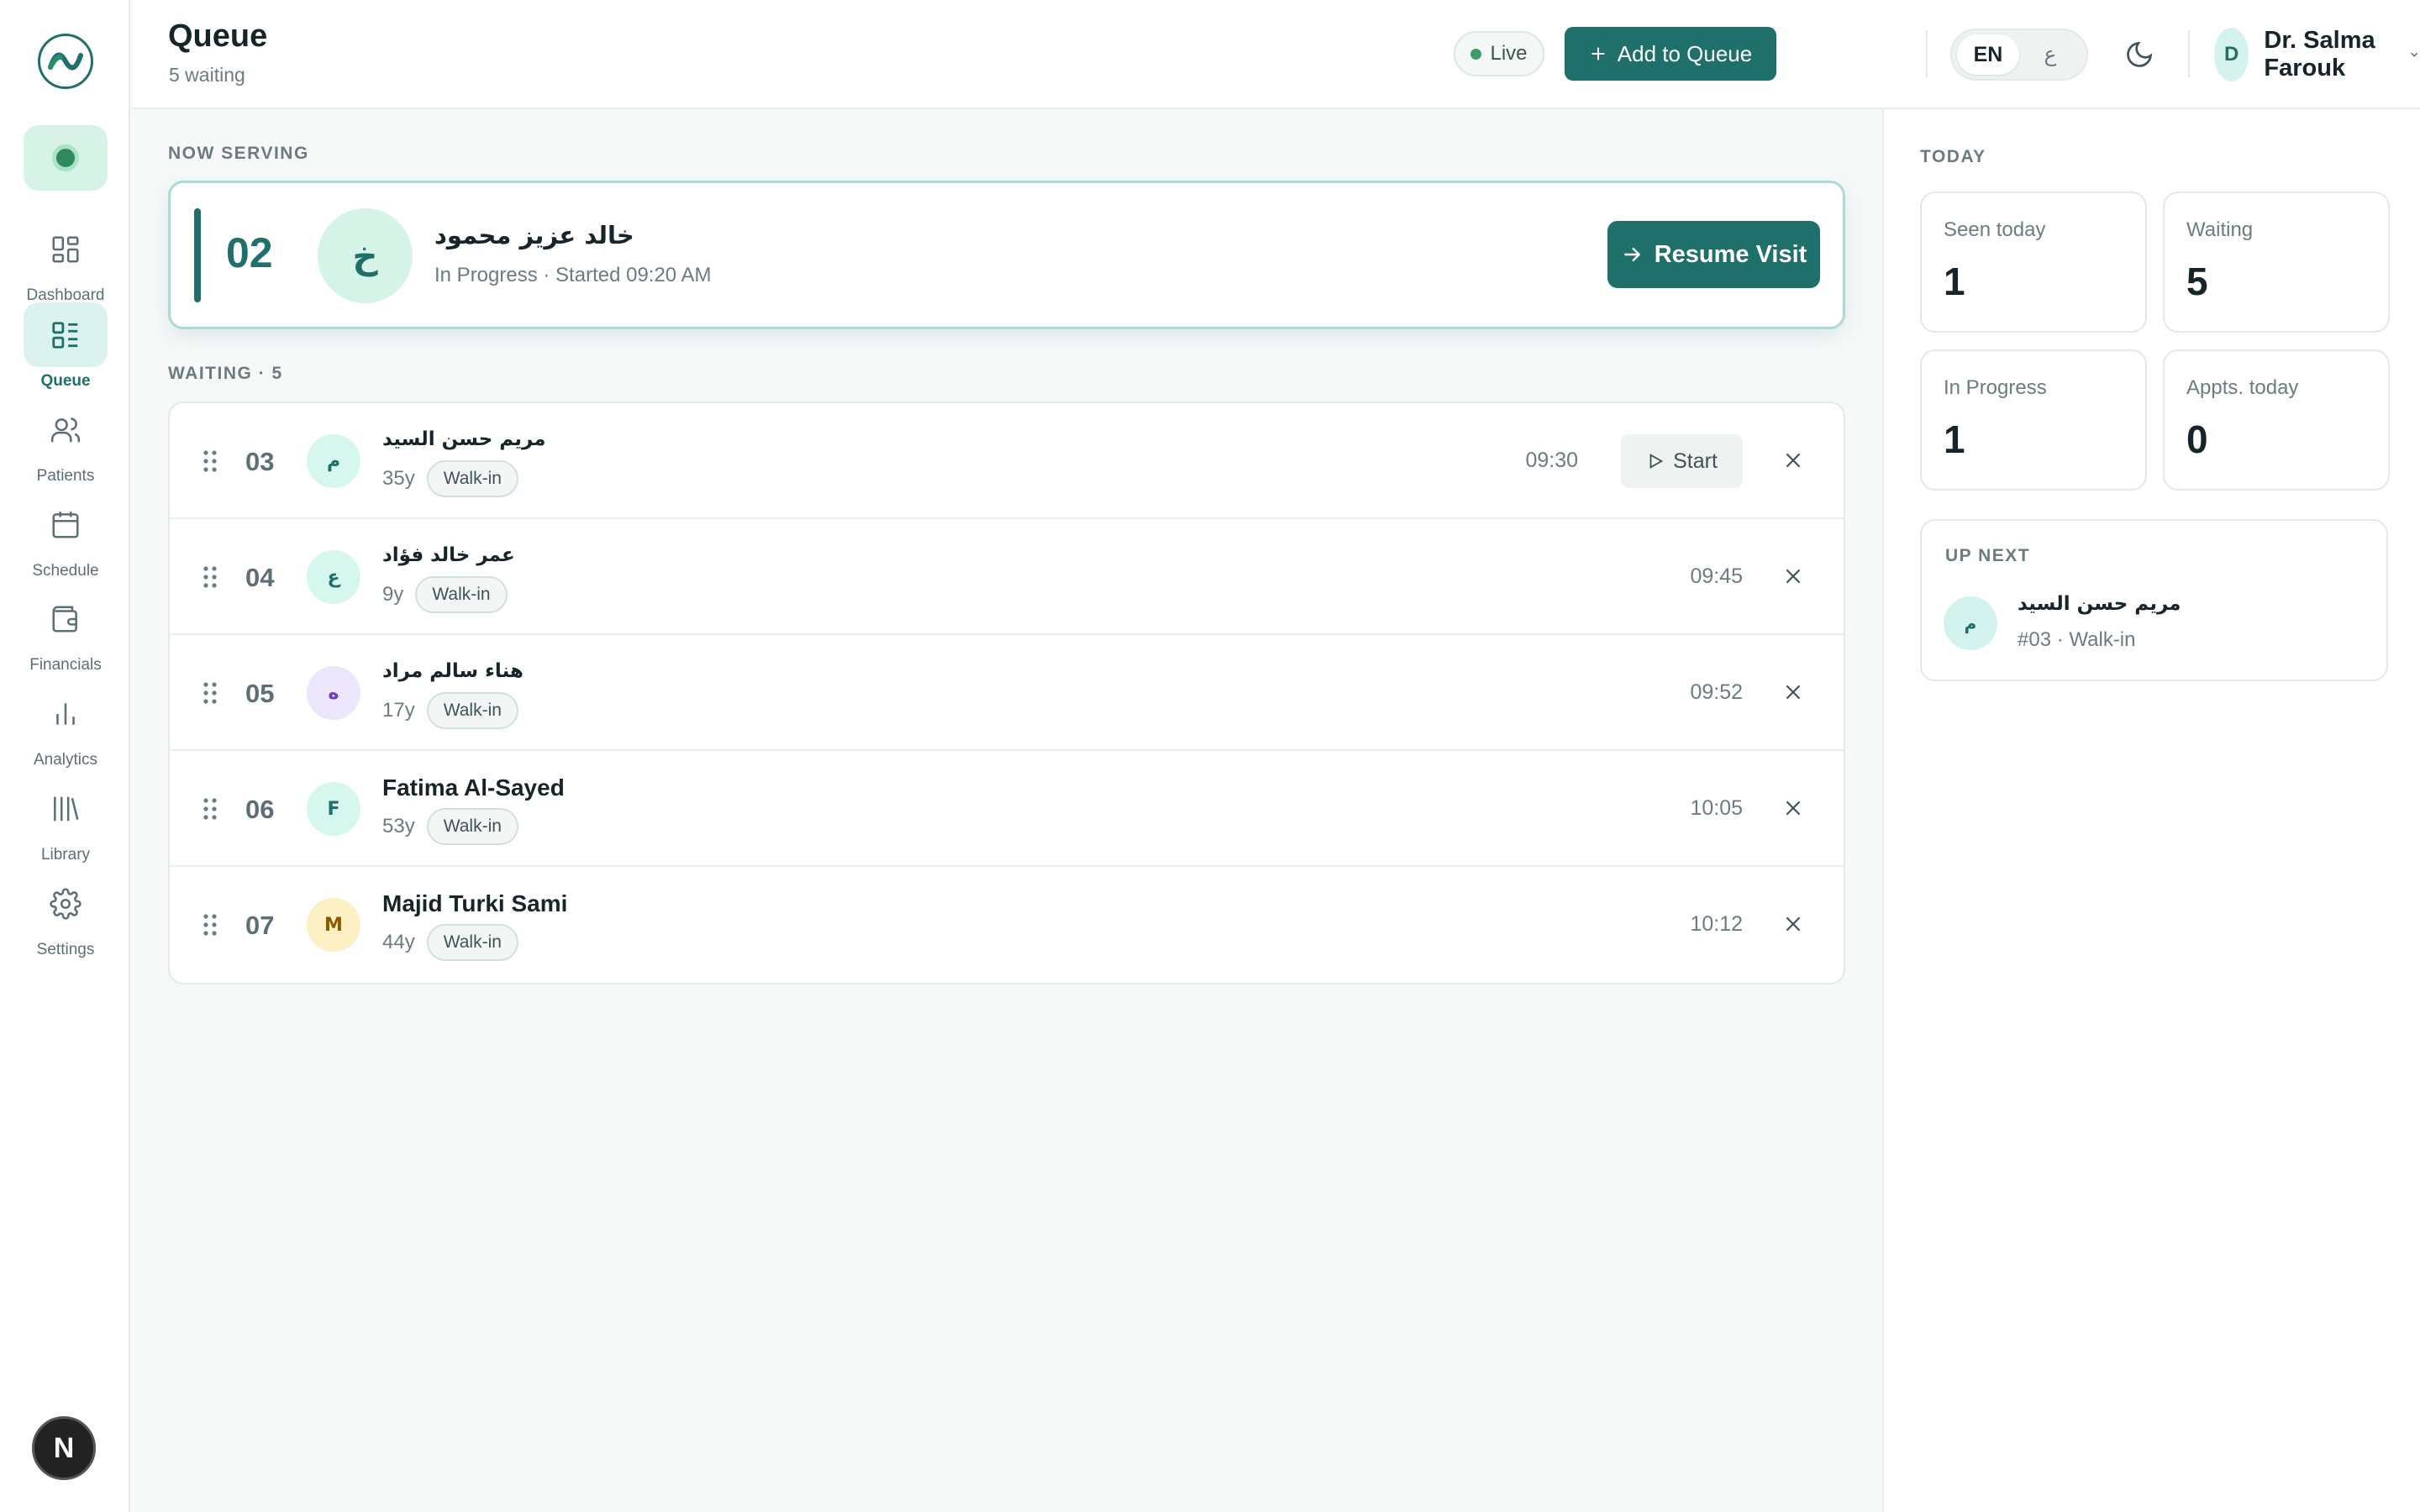  What do you see at coordinates (2320, 54) in the screenshot?
I see `user-name: Dr. Salma Farouk` at bounding box center [2320, 54].